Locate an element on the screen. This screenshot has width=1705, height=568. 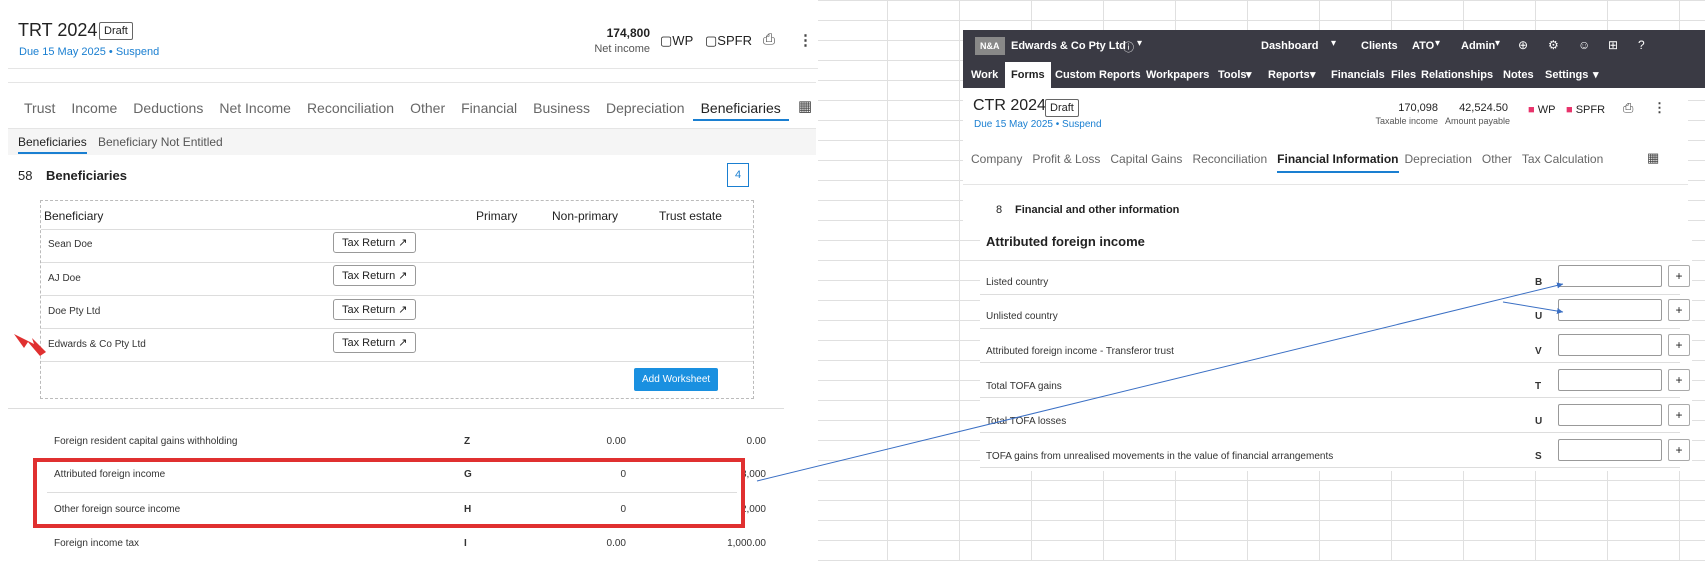
user-icon: ☺ is located at coordinates (1584, 45).